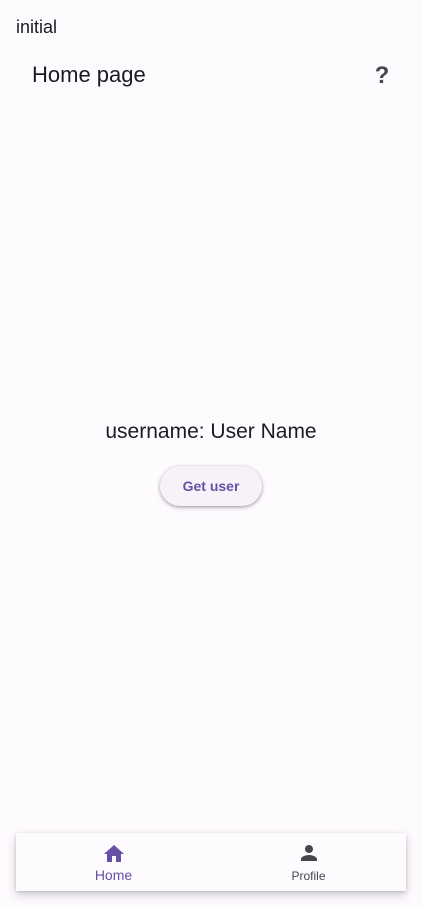 The height and width of the screenshot is (907, 422). What do you see at coordinates (211, 462) in the screenshot?
I see `main-content: username: User Name Get user` at bounding box center [211, 462].